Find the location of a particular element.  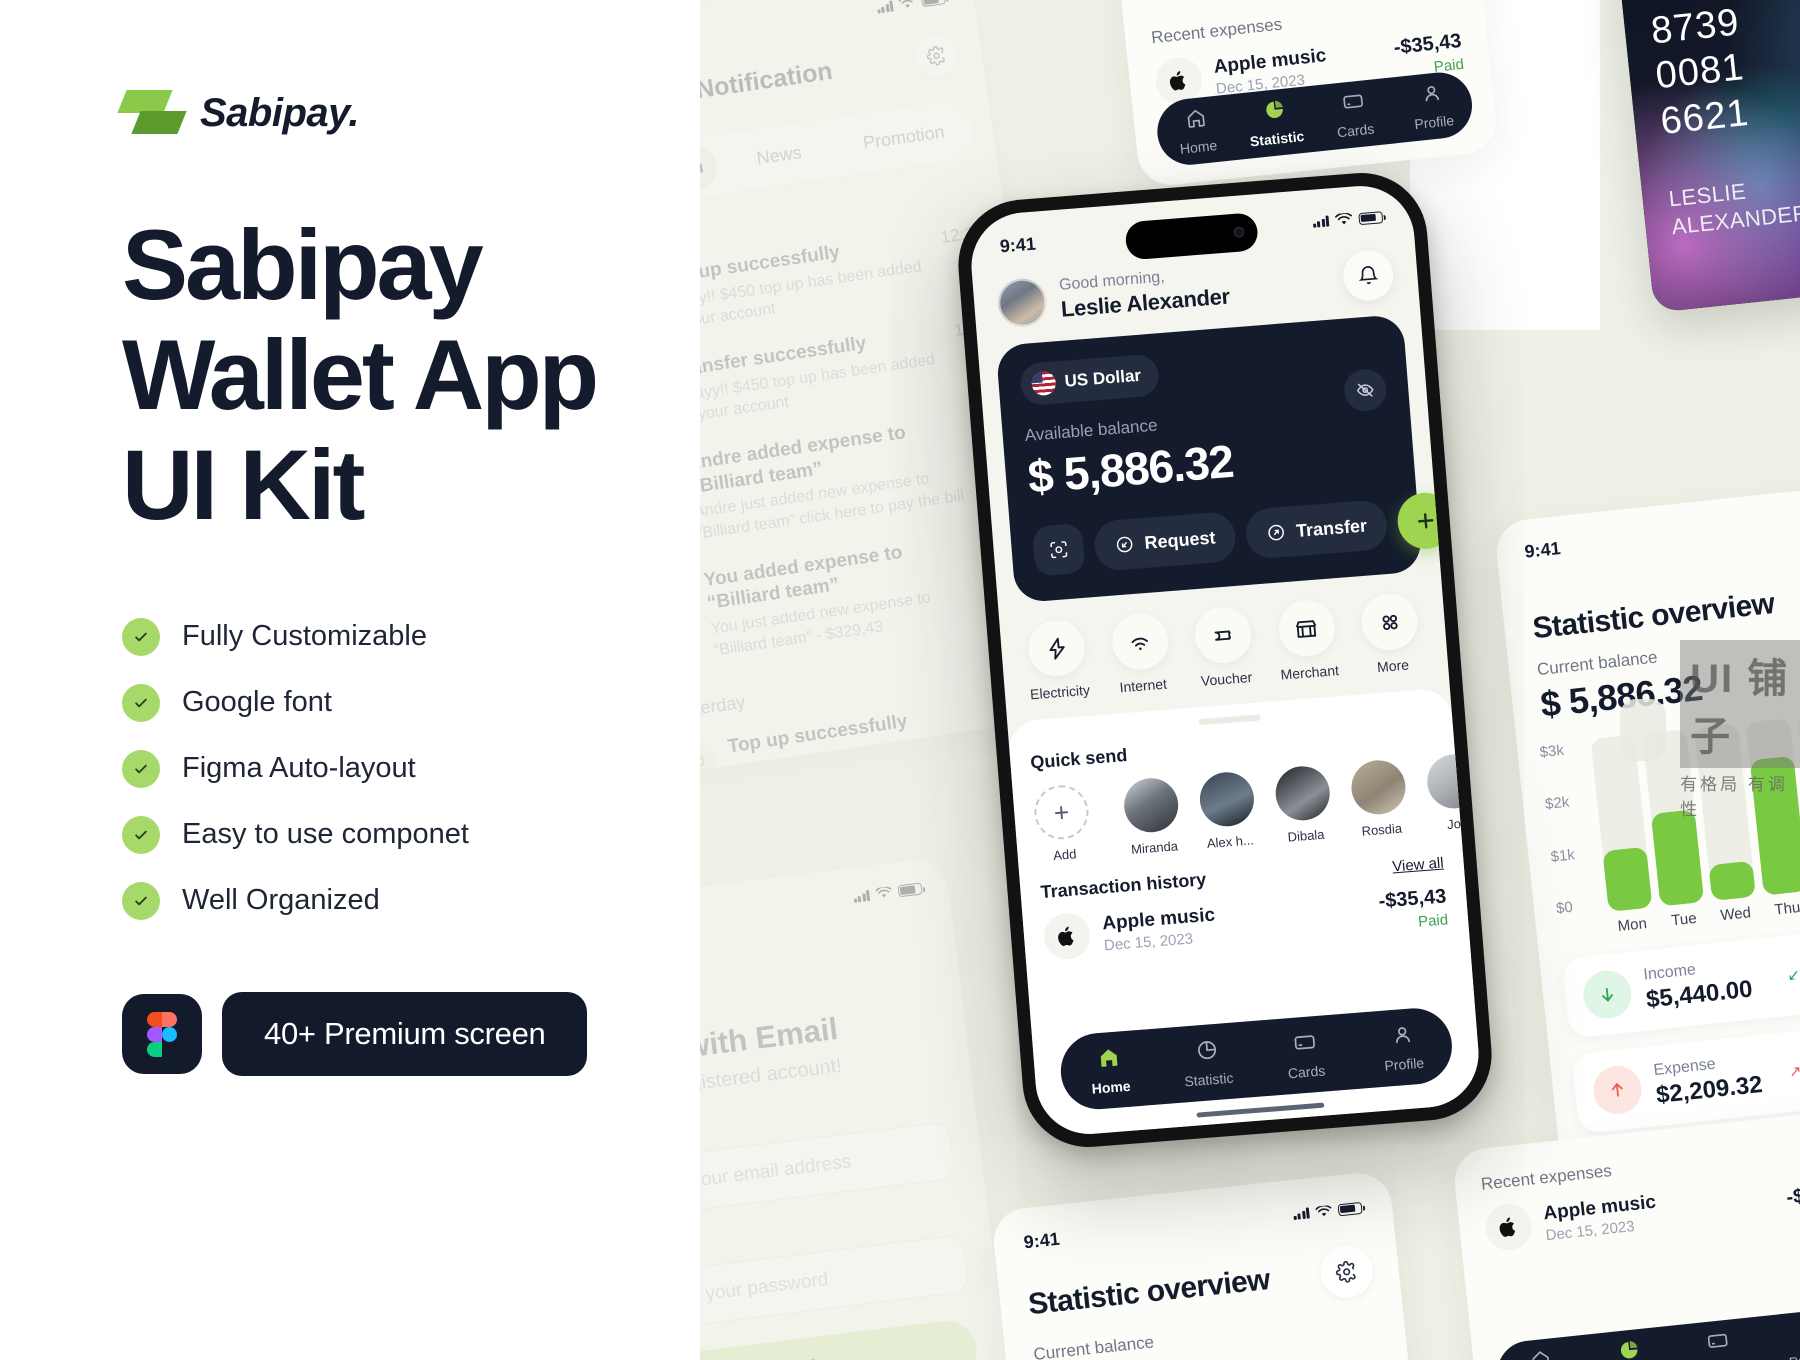

premium-badge-row: 40+ Premium screen is located at coordinates (402, 1033).